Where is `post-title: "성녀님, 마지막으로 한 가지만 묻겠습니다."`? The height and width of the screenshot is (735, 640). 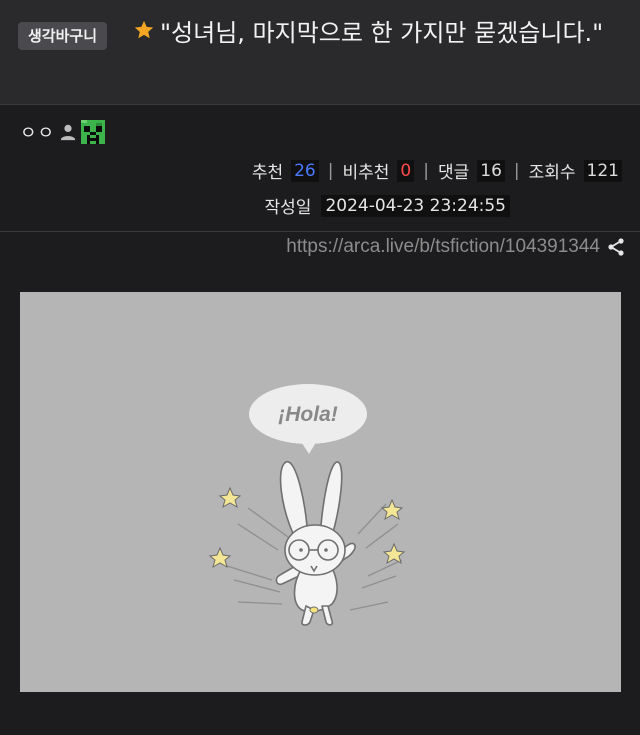
post-title: "성녀님, 마지막으로 한 가지만 묻겠습니다." is located at coordinates (382, 33).